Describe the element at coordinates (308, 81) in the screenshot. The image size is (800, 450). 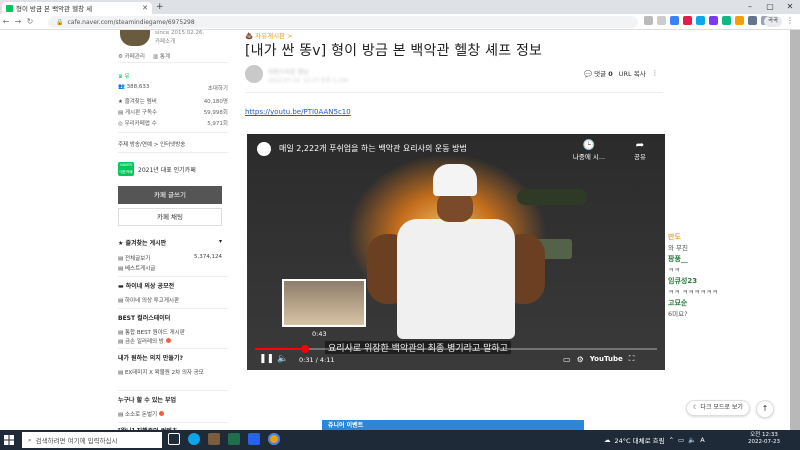
I see `post-meta: 2022.07.23. 12:27 조회 1,234` at that location.